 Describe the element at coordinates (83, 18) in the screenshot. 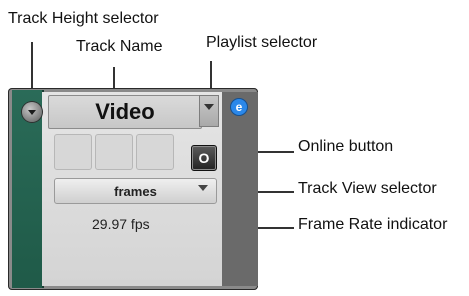

I see `track-height-callout: Track Height selector` at that location.